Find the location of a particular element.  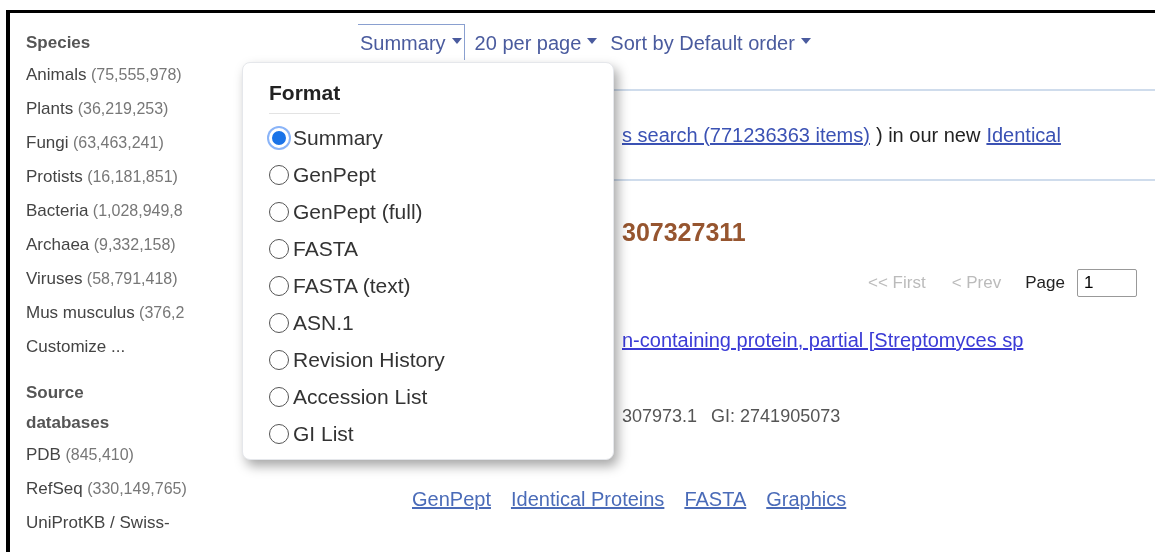

sidebar-filter-link: Viruses (58,791,418) is located at coordinates (102, 279).